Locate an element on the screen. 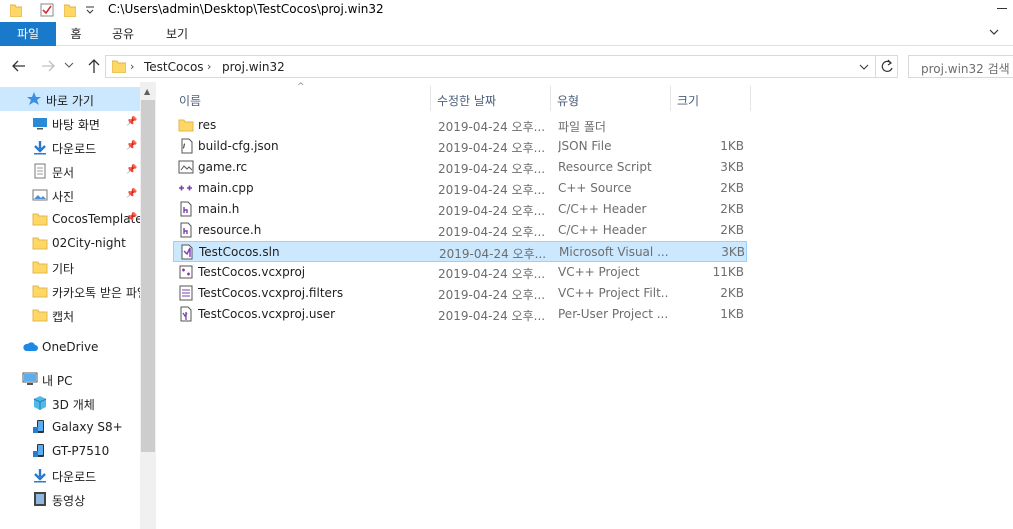 This screenshot has width=1013, height=529. search-input: proj.win32 검색 is located at coordinates (960, 66).